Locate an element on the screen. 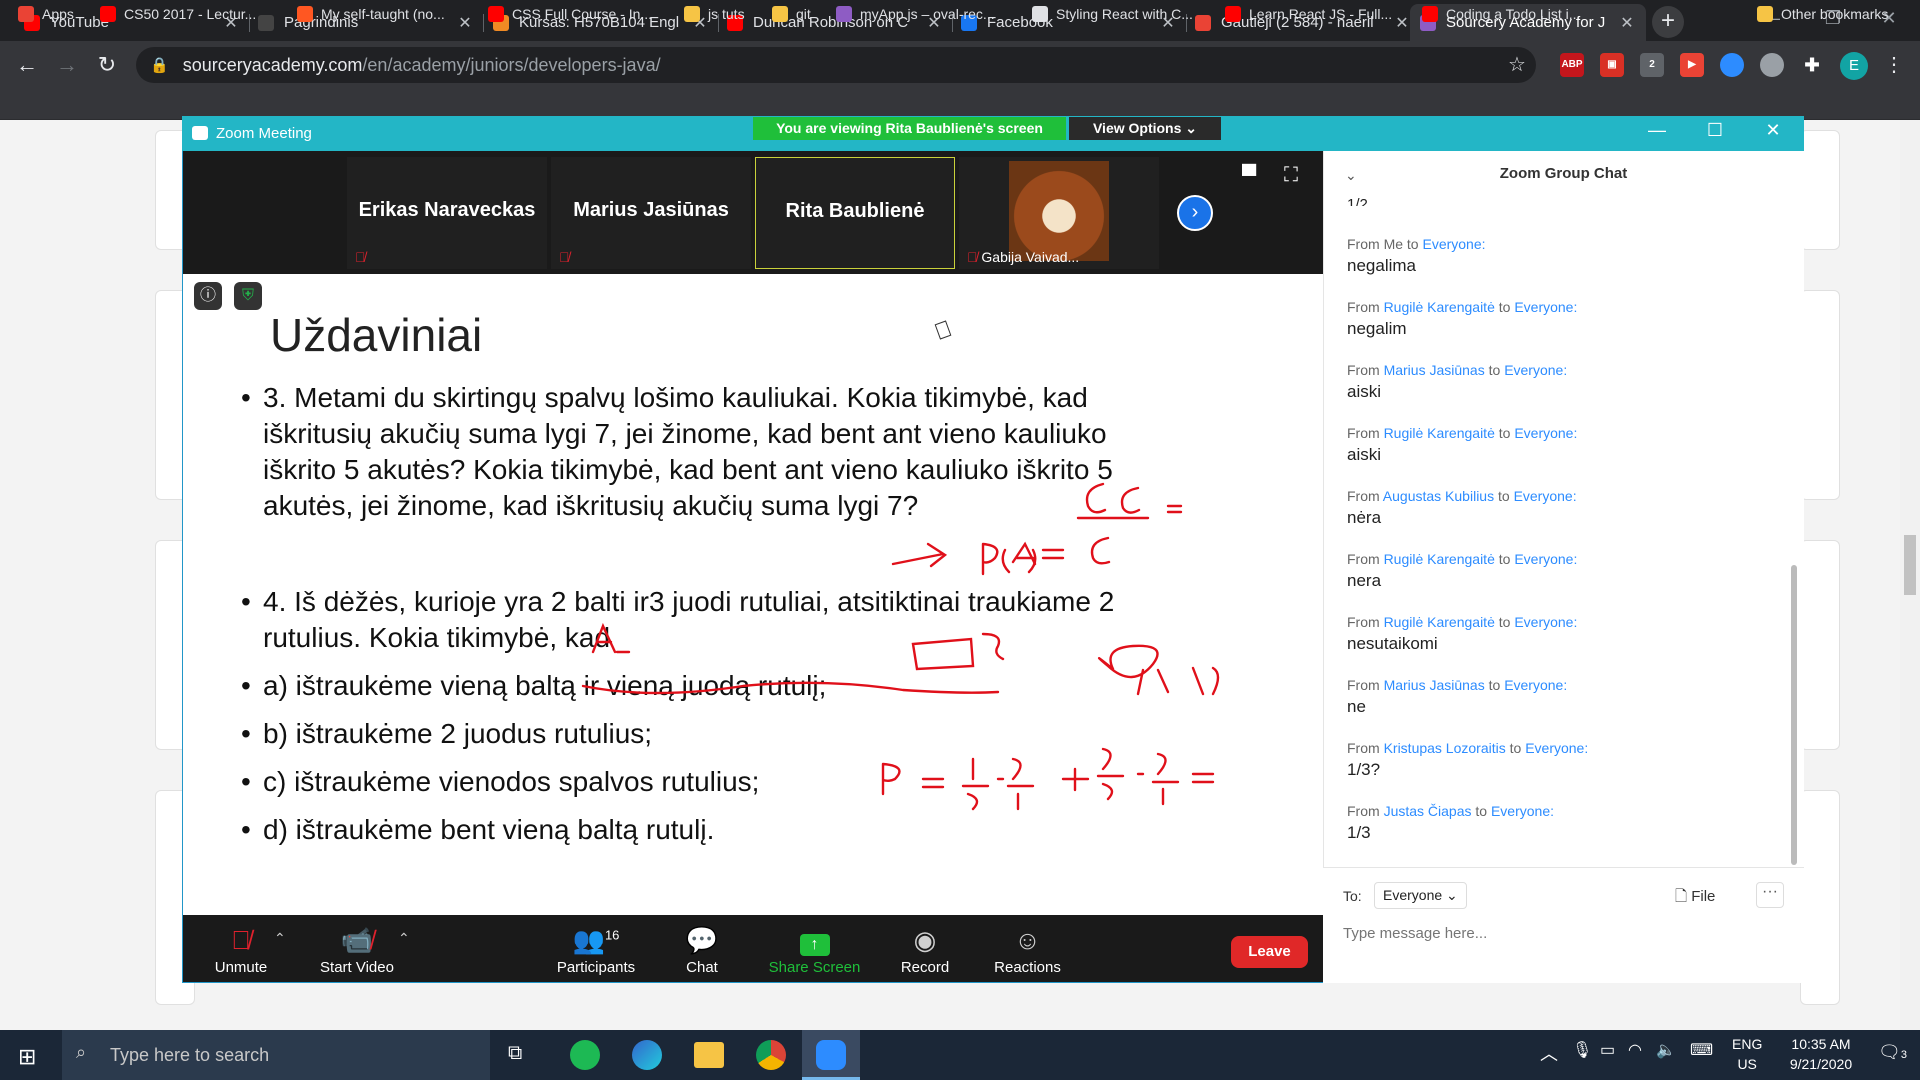  zoom-close-icon: ✕ is located at coordinates (1773, 130).